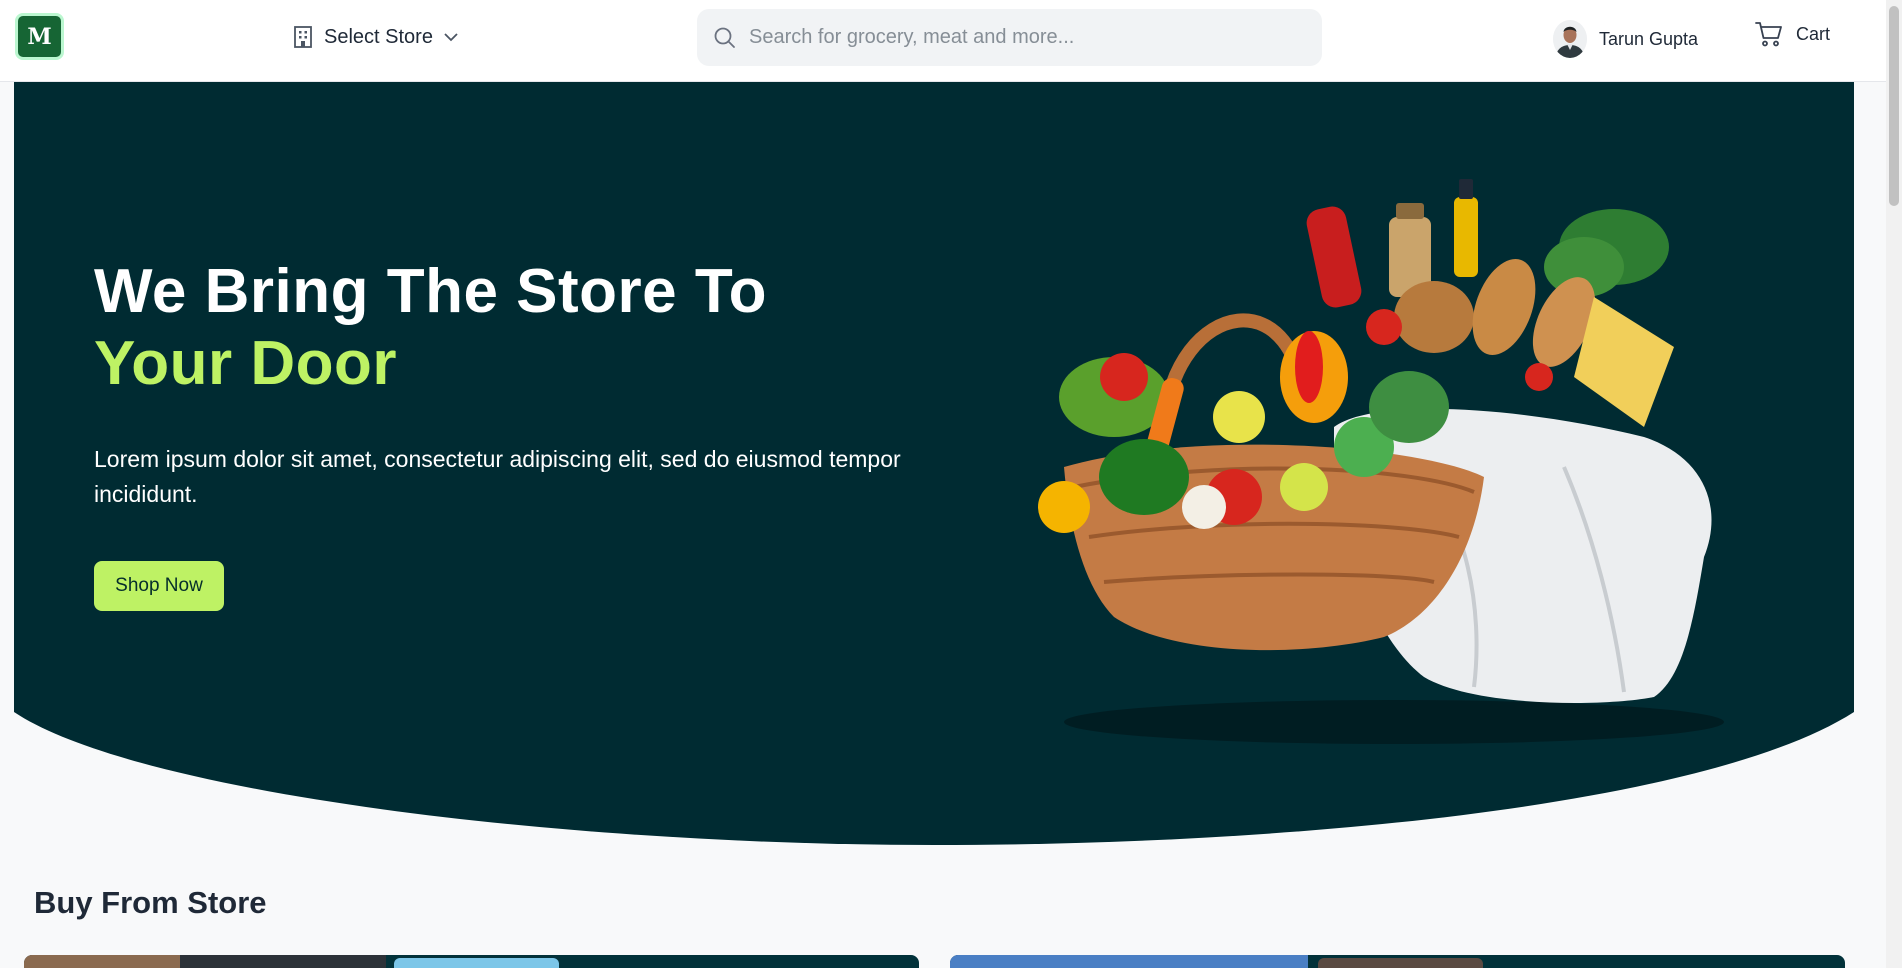  Describe the element at coordinates (1768, 34) in the screenshot. I see `cart-icon` at that location.